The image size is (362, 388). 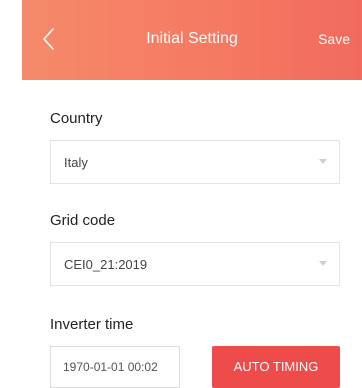 What do you see at coordinates (83, 220) in the screenshot?
I see `grid-code-label: Grid code` at bounding box center [83, 220].